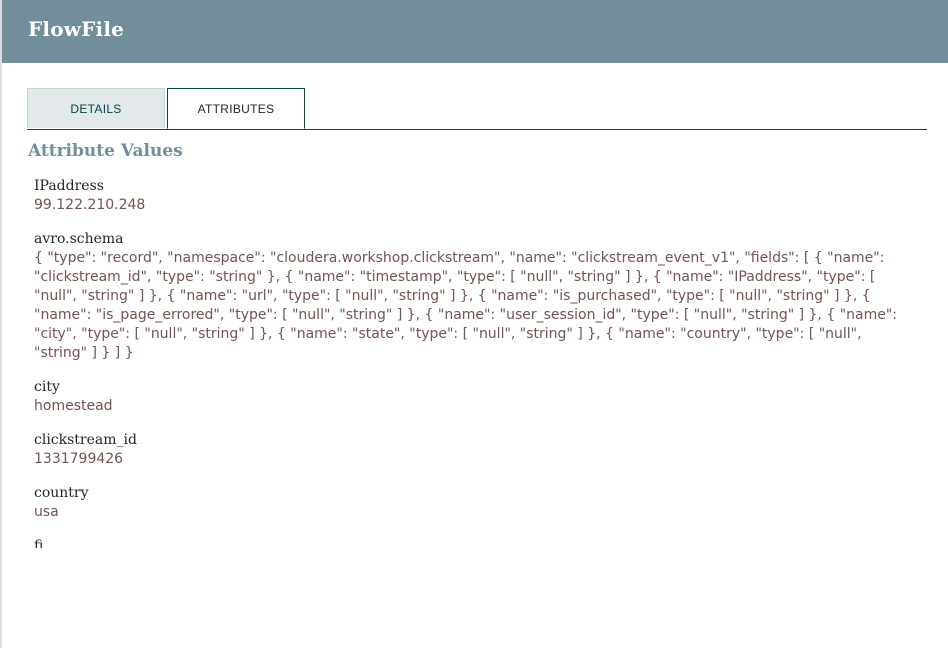 This screenshot has width=948, height=648. What do you see at coordinates (39, 543) in the screenshot?
I see `attribute-name: fi` at bounding box center [39, 543].